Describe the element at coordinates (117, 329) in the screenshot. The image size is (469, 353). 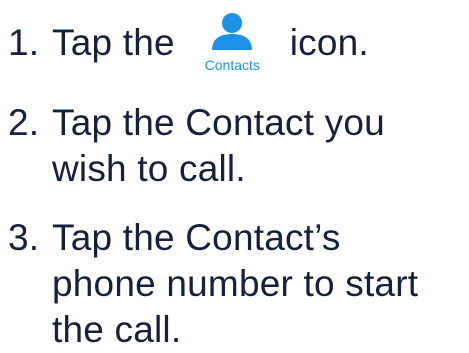
I see `step-line: the call.` at that location.